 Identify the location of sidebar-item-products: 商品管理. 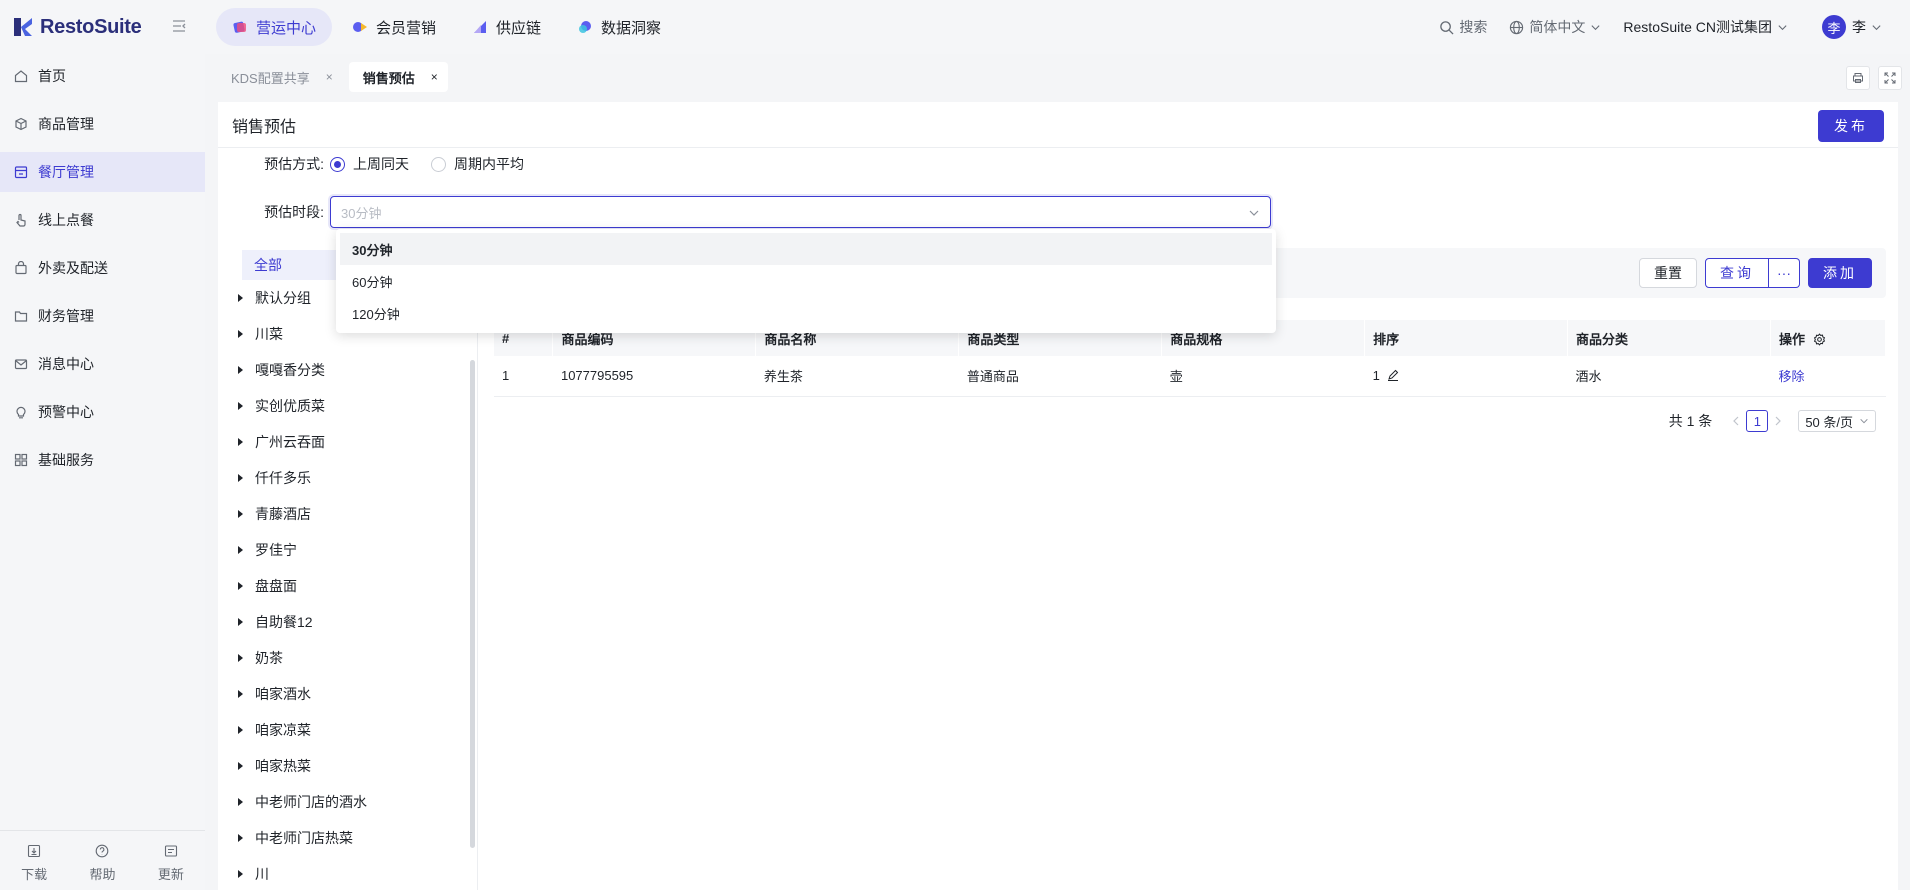
(102, 124).